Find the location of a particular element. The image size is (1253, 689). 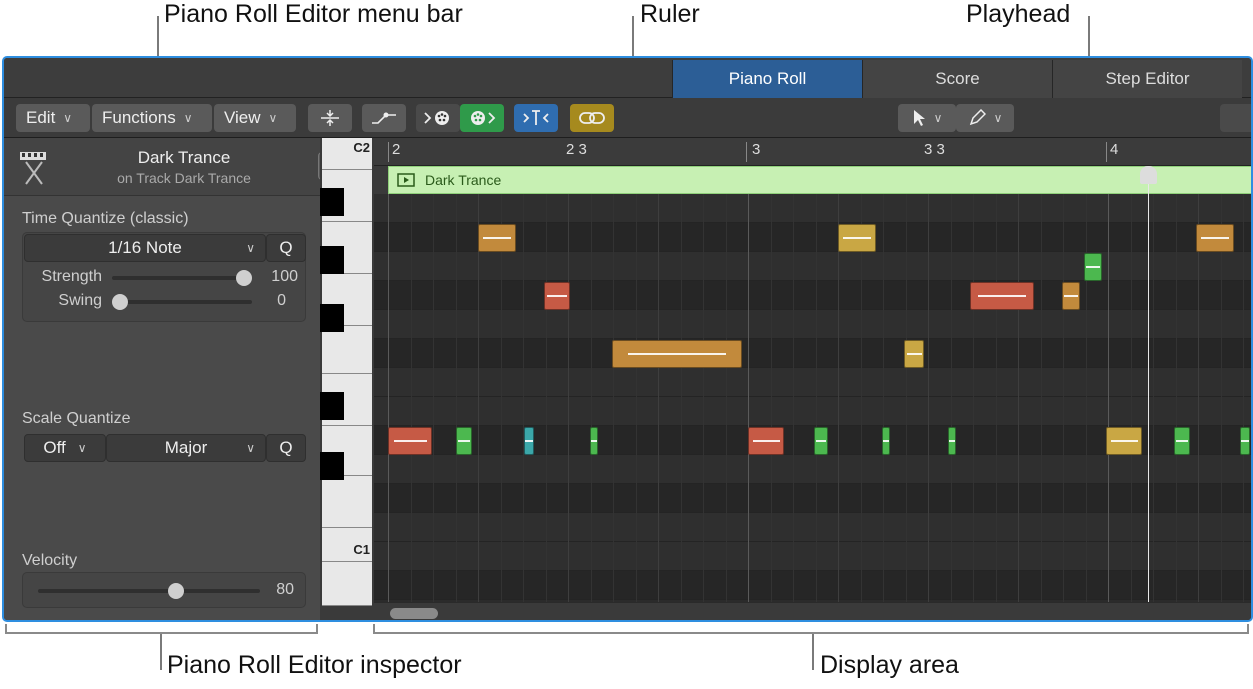

catch-playhead-button is located at coordinates (536, 118).